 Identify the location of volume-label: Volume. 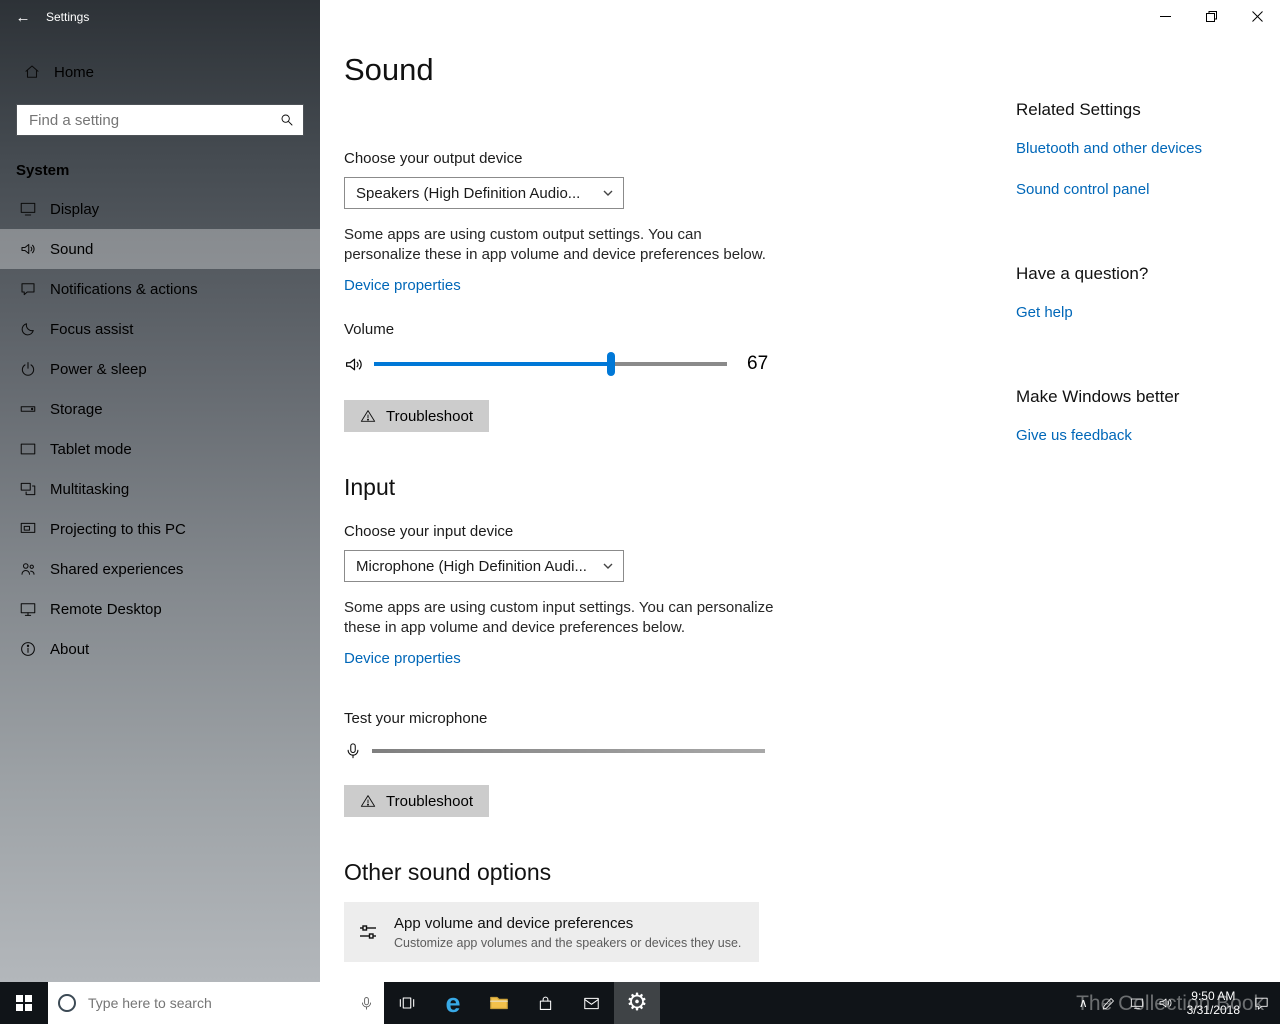
(369, 329).